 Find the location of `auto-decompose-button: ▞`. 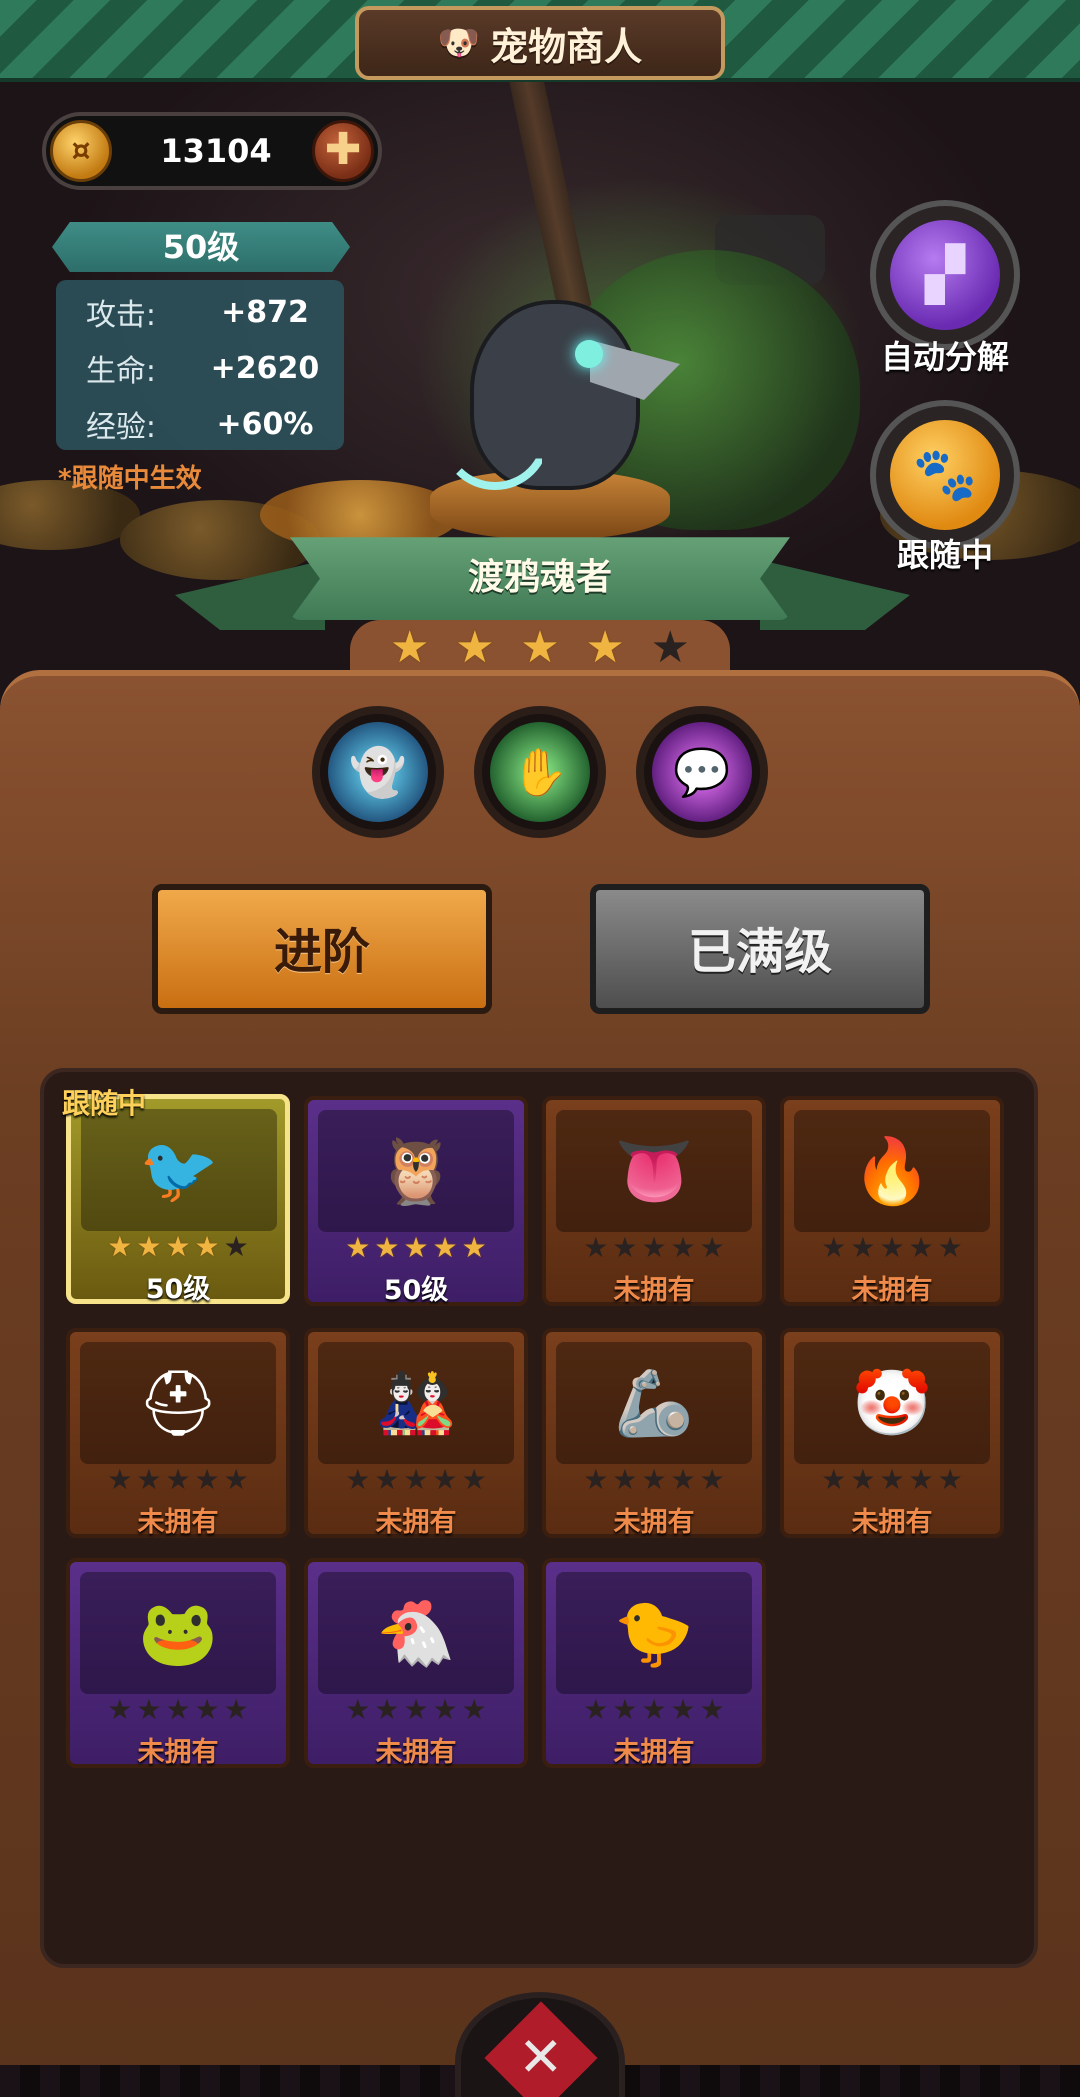

auto-decompose-button: ▞ is located at coordinates (945, 275).